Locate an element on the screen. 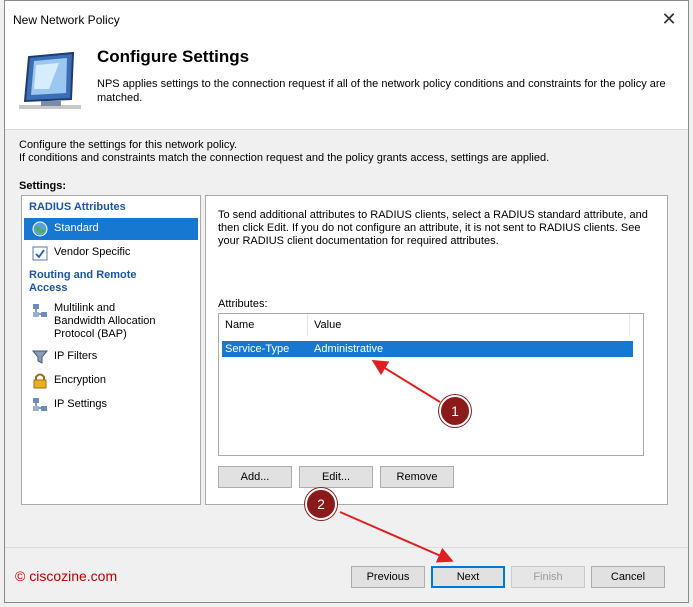 This screenshot has height=607, width=693. finish-button: Finish is located at coordinates (548, 577).